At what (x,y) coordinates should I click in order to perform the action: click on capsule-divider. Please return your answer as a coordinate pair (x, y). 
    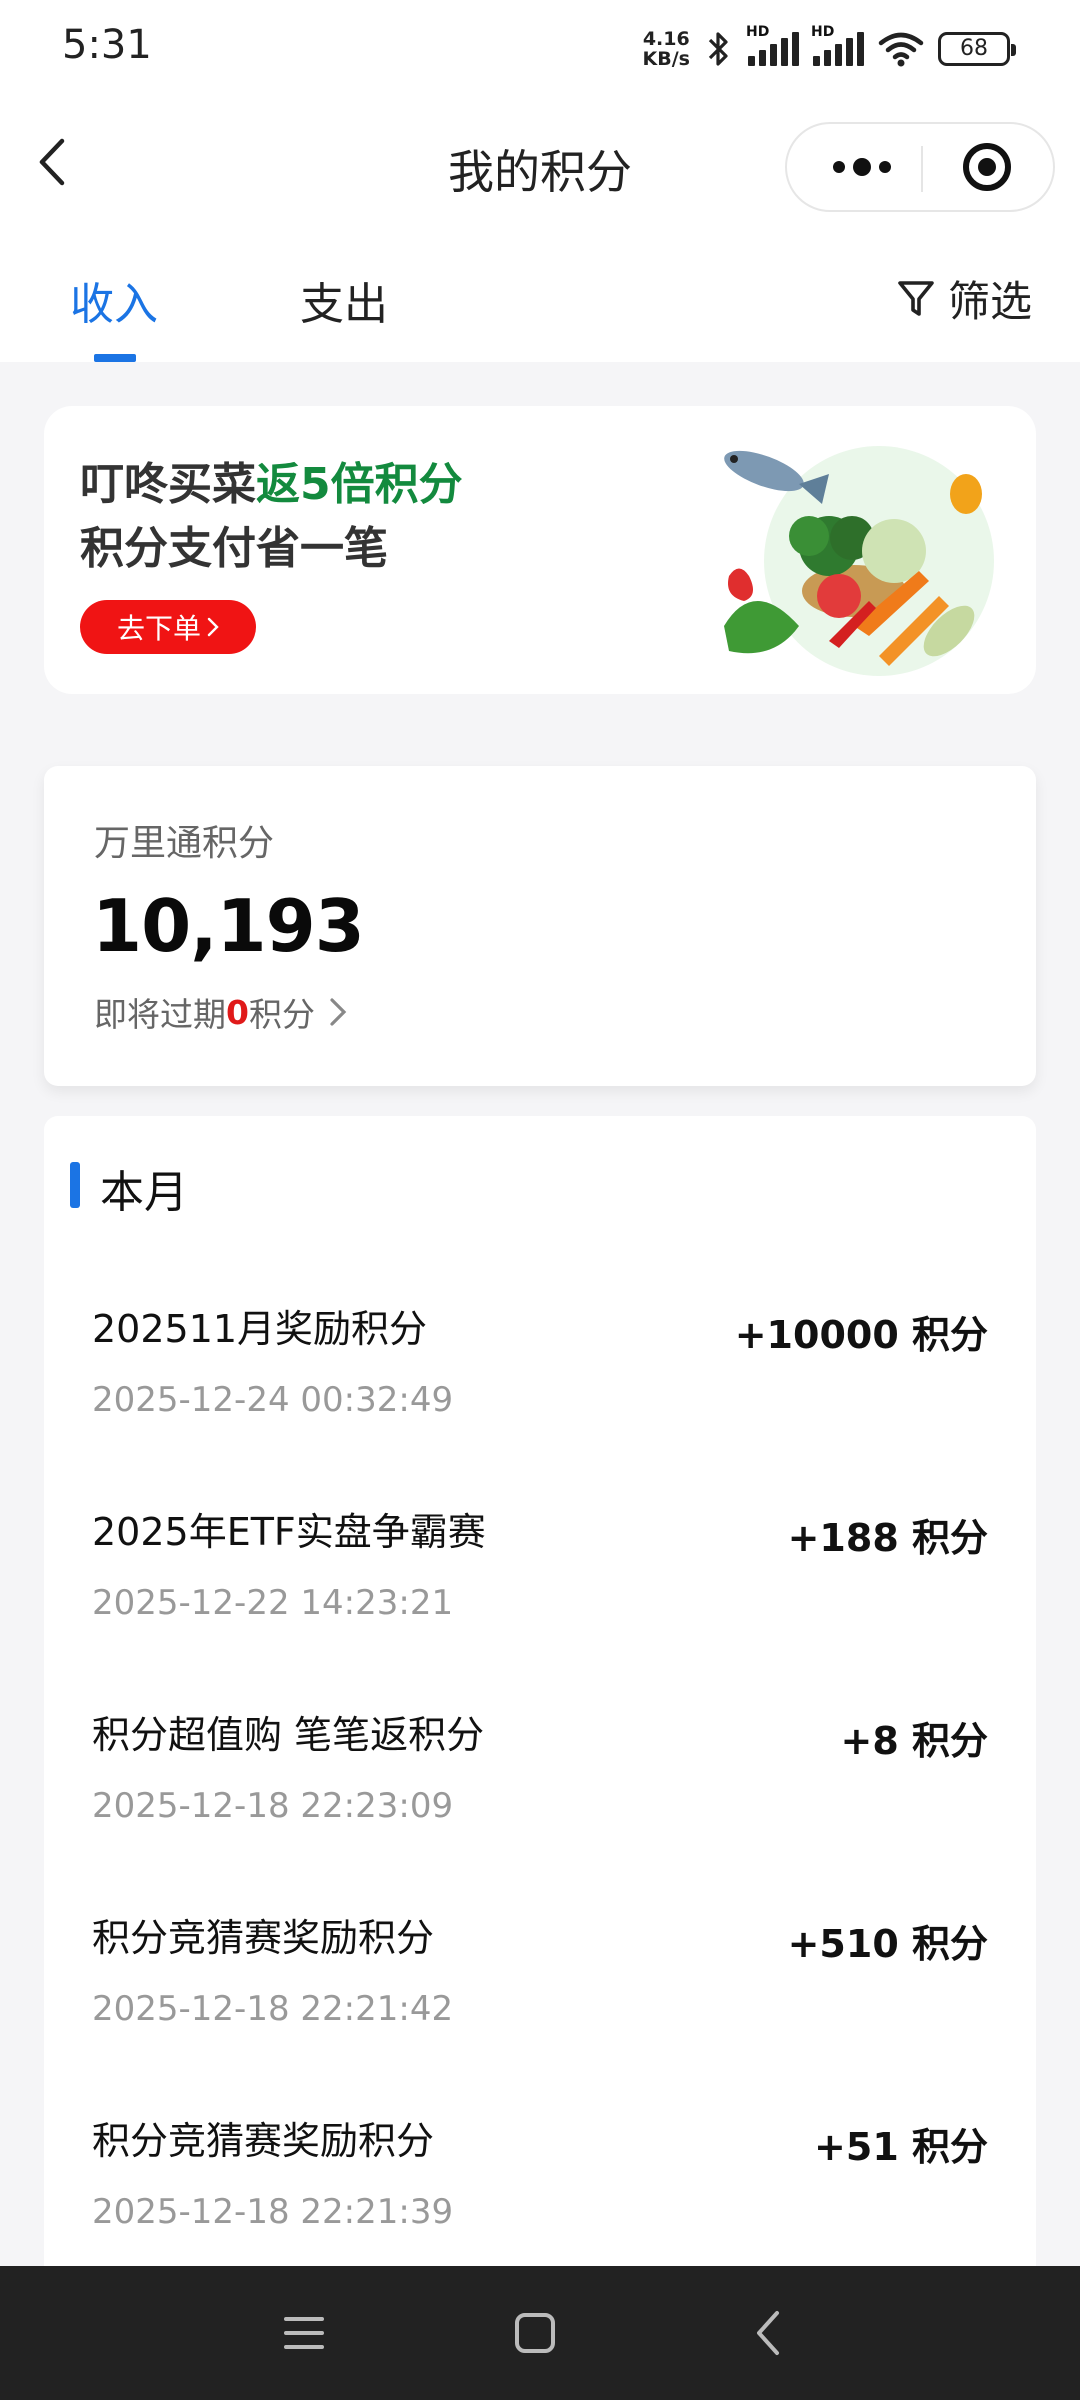
    Looking at the image, I should click on (922, 169).